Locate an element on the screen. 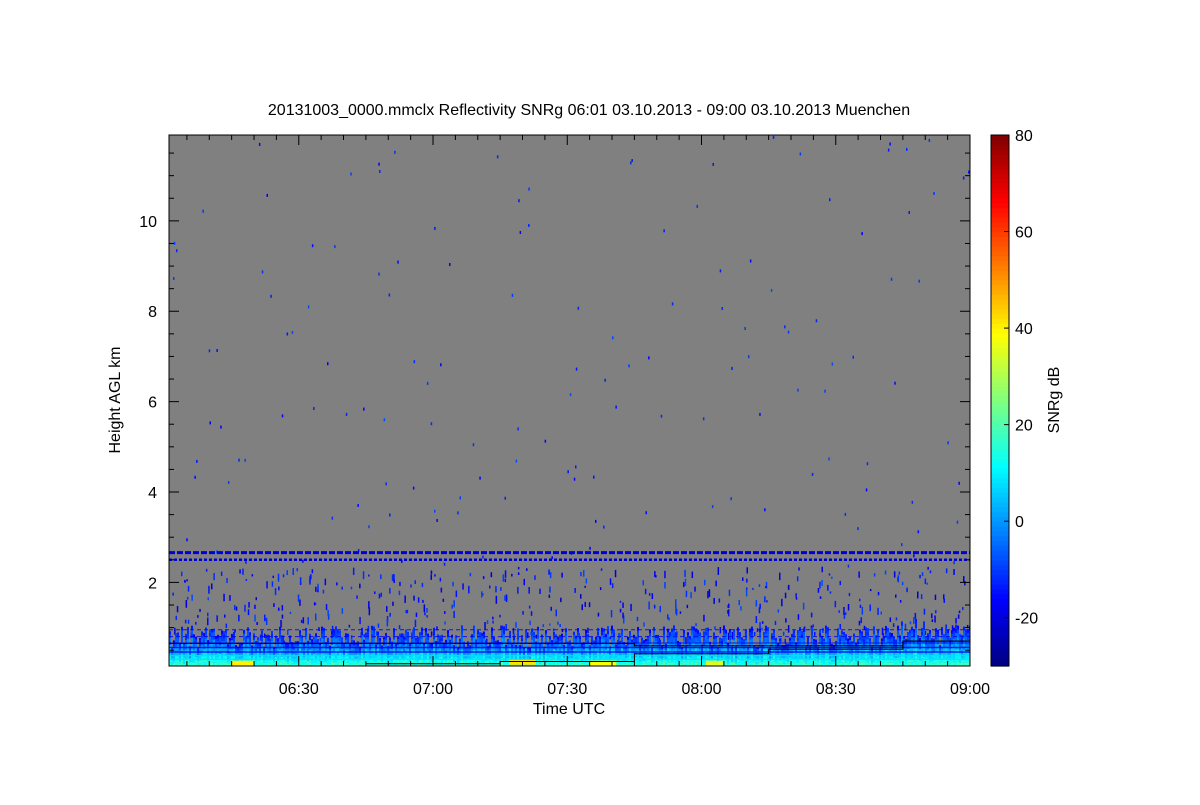  x-axis-label: Time UTC is located at coordinates (569, 709).